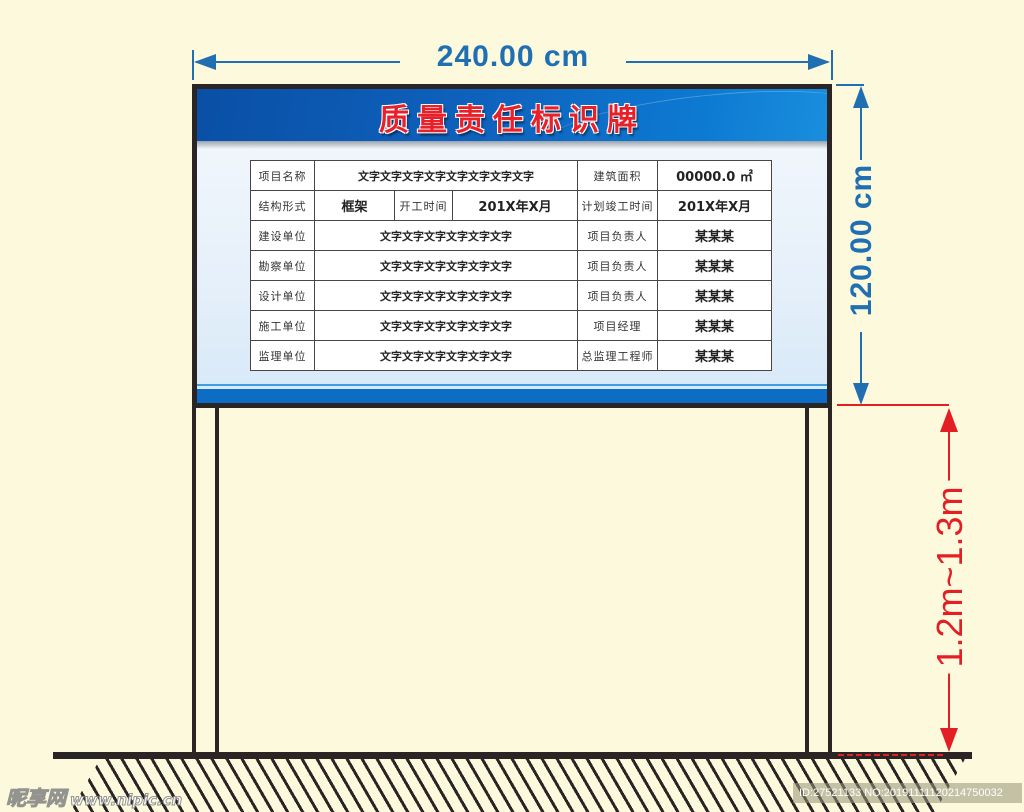 This screenshot has width=1024, height=812. Describe the element at coordinates (282, 175) in the screenshot. I see `cell-label: 项目名称` at that location.